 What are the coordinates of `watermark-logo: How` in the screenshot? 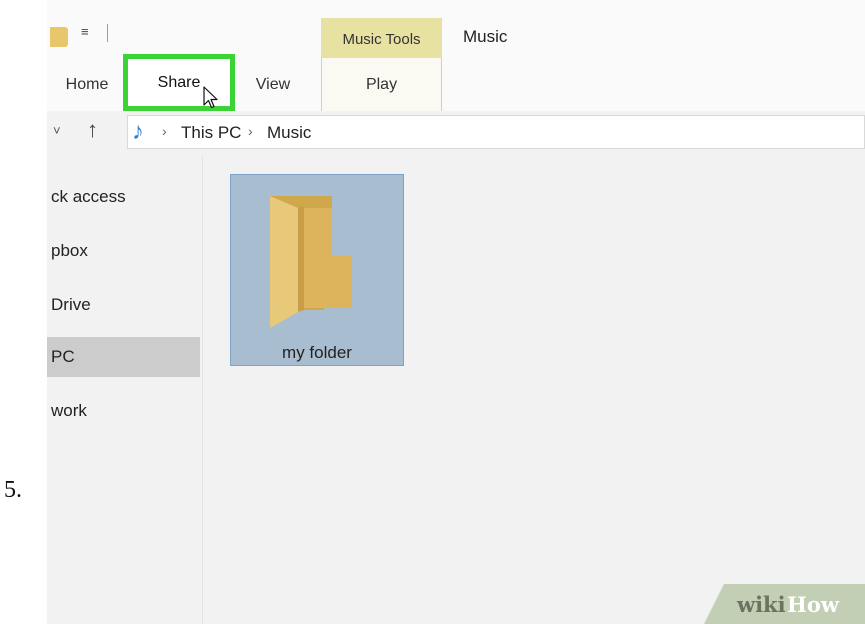 It's located at (813, 604).